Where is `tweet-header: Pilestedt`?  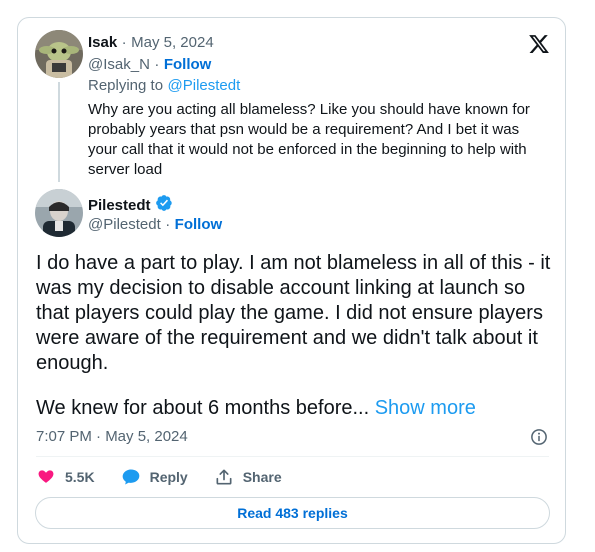 tweet-header: Pilestedt is located at coordinates (130, 205).